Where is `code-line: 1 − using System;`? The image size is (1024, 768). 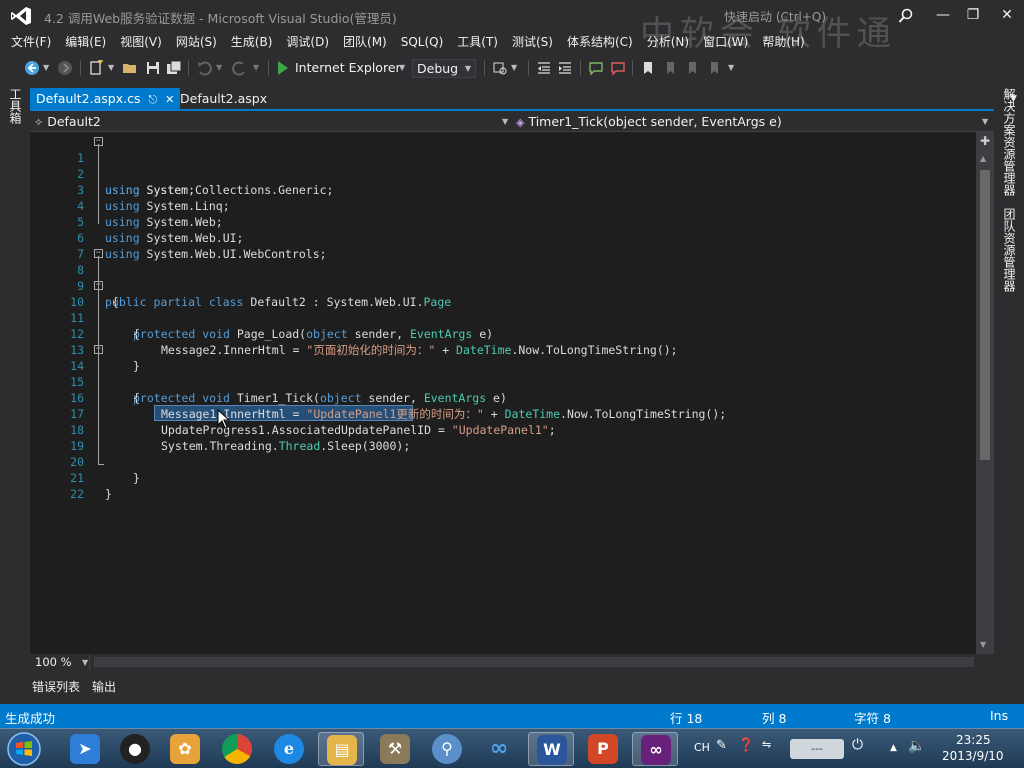
code-line: 1 − using System; is located at coordinates (503, 166).